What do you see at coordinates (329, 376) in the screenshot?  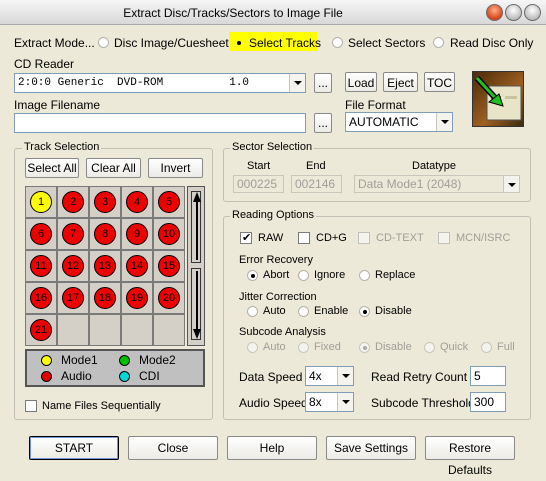 I see `data-speed-select: 4x` at bounding box center [329, 376].